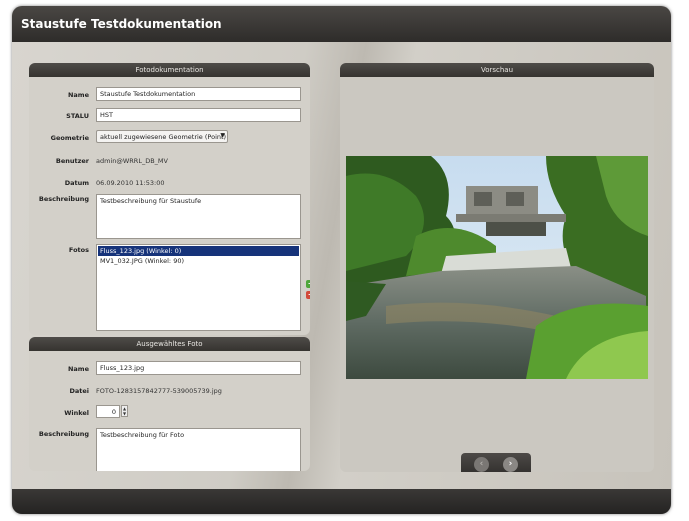 The height and width of the screenshot is (521, 689). I want to click on datei-label: Datei, so click(79, 391).